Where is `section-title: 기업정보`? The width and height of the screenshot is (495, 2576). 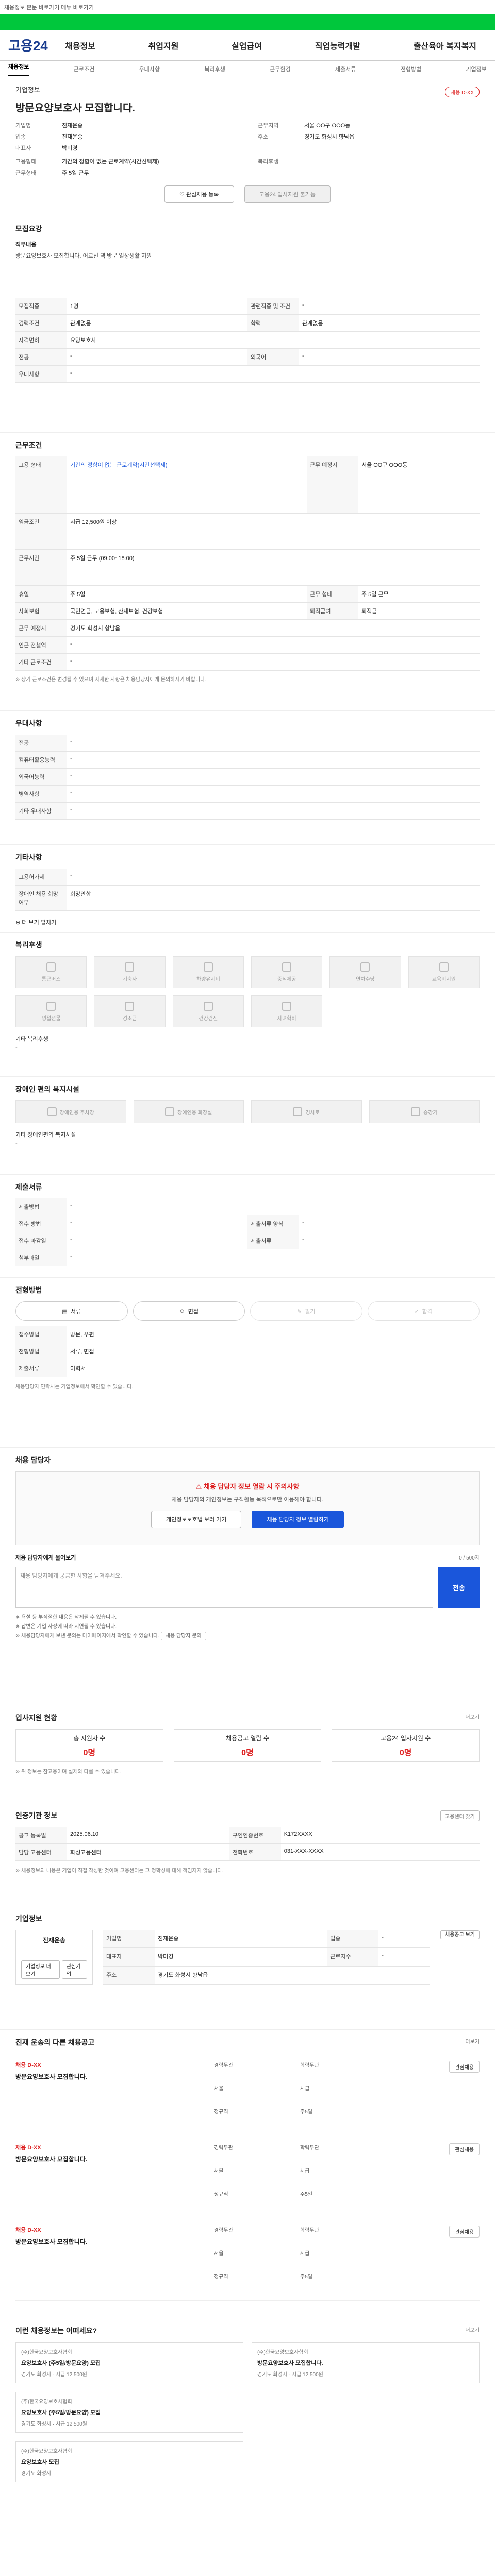 section-title: 기업정보 is located at coordinates (28, 1918).